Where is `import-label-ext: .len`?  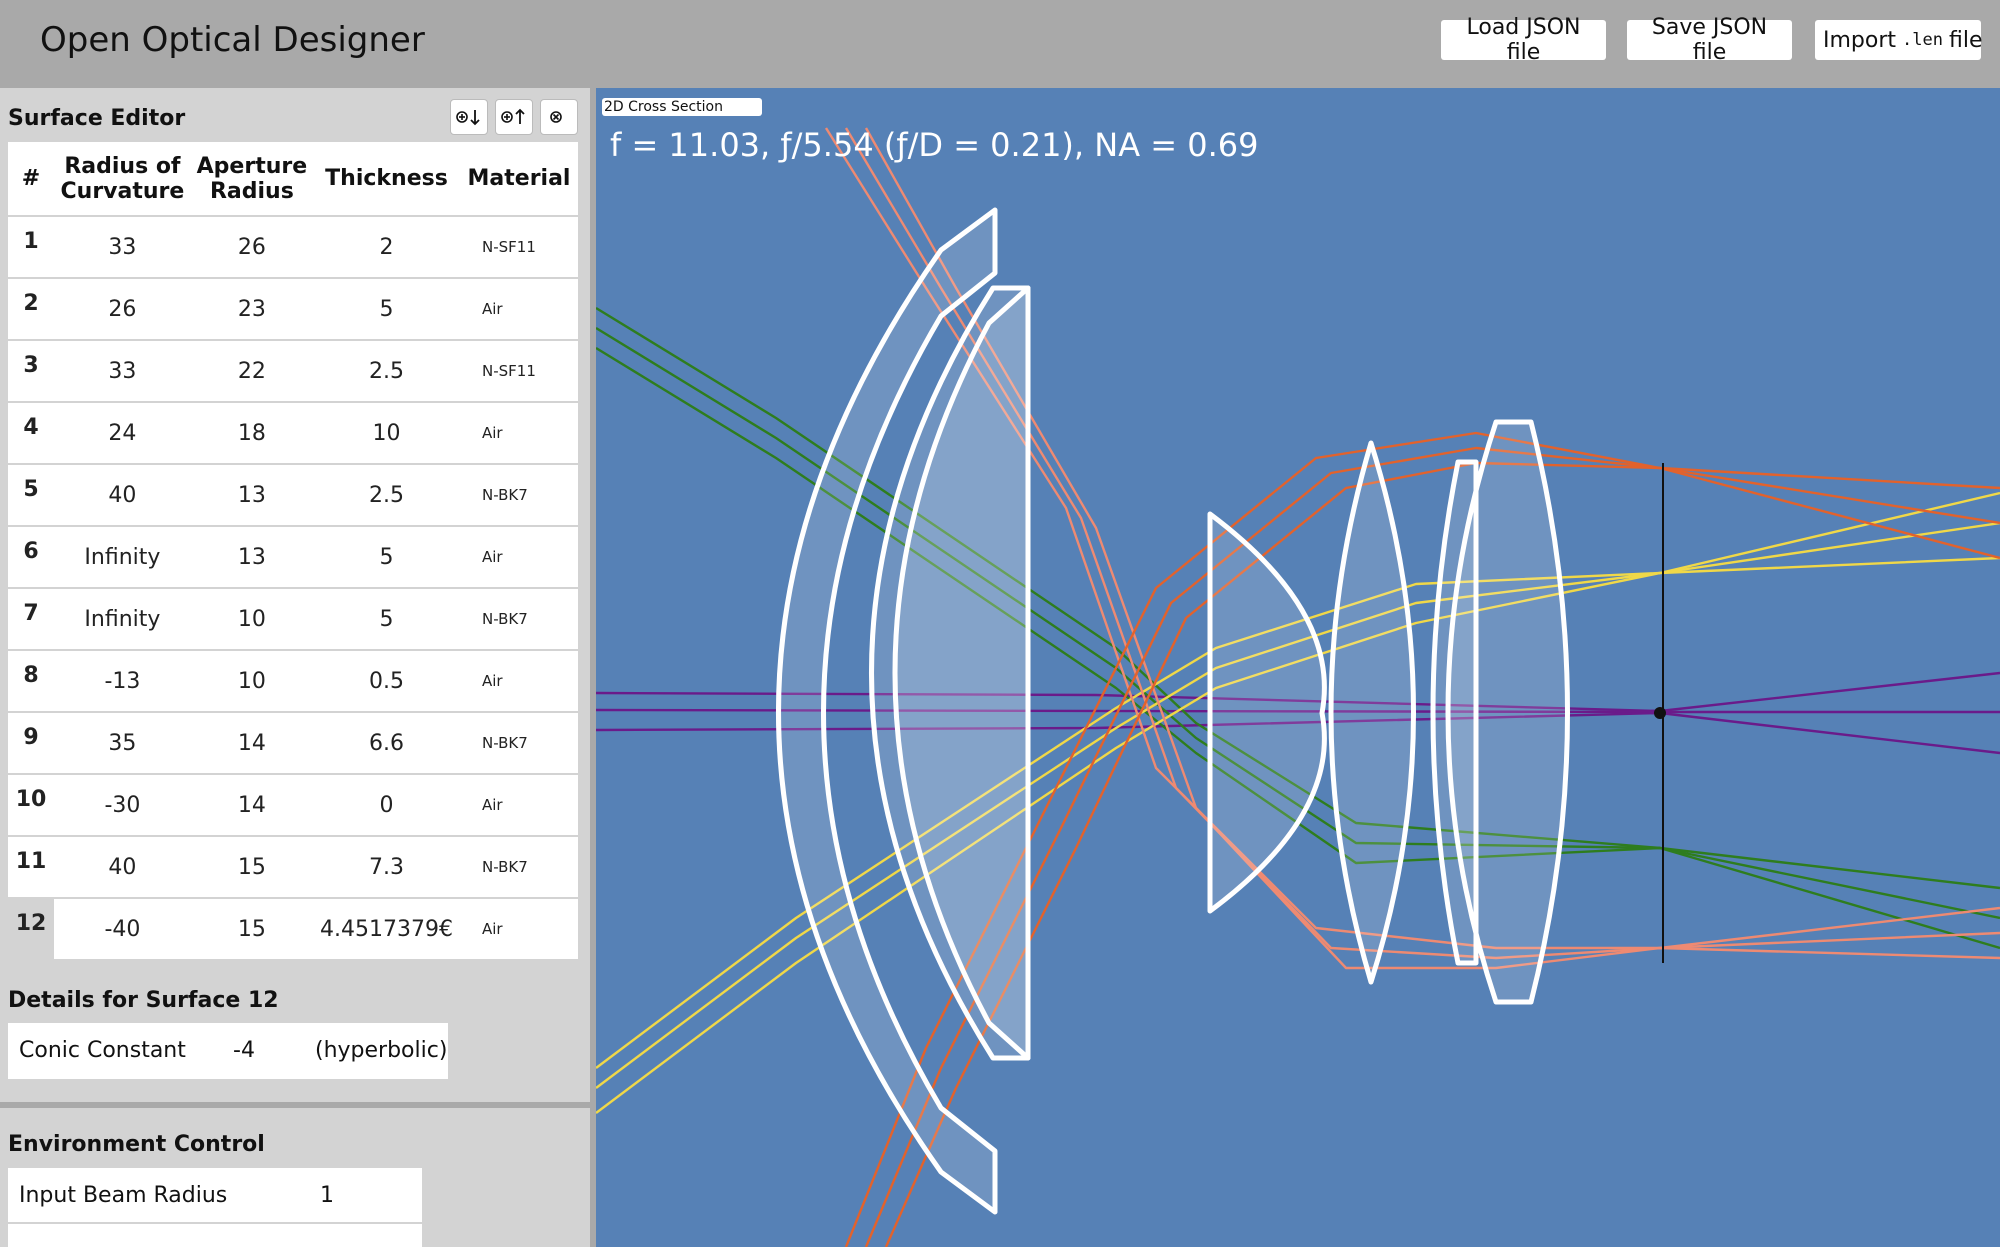 import-label-ext: .len is located at coordinates (1922, 40).